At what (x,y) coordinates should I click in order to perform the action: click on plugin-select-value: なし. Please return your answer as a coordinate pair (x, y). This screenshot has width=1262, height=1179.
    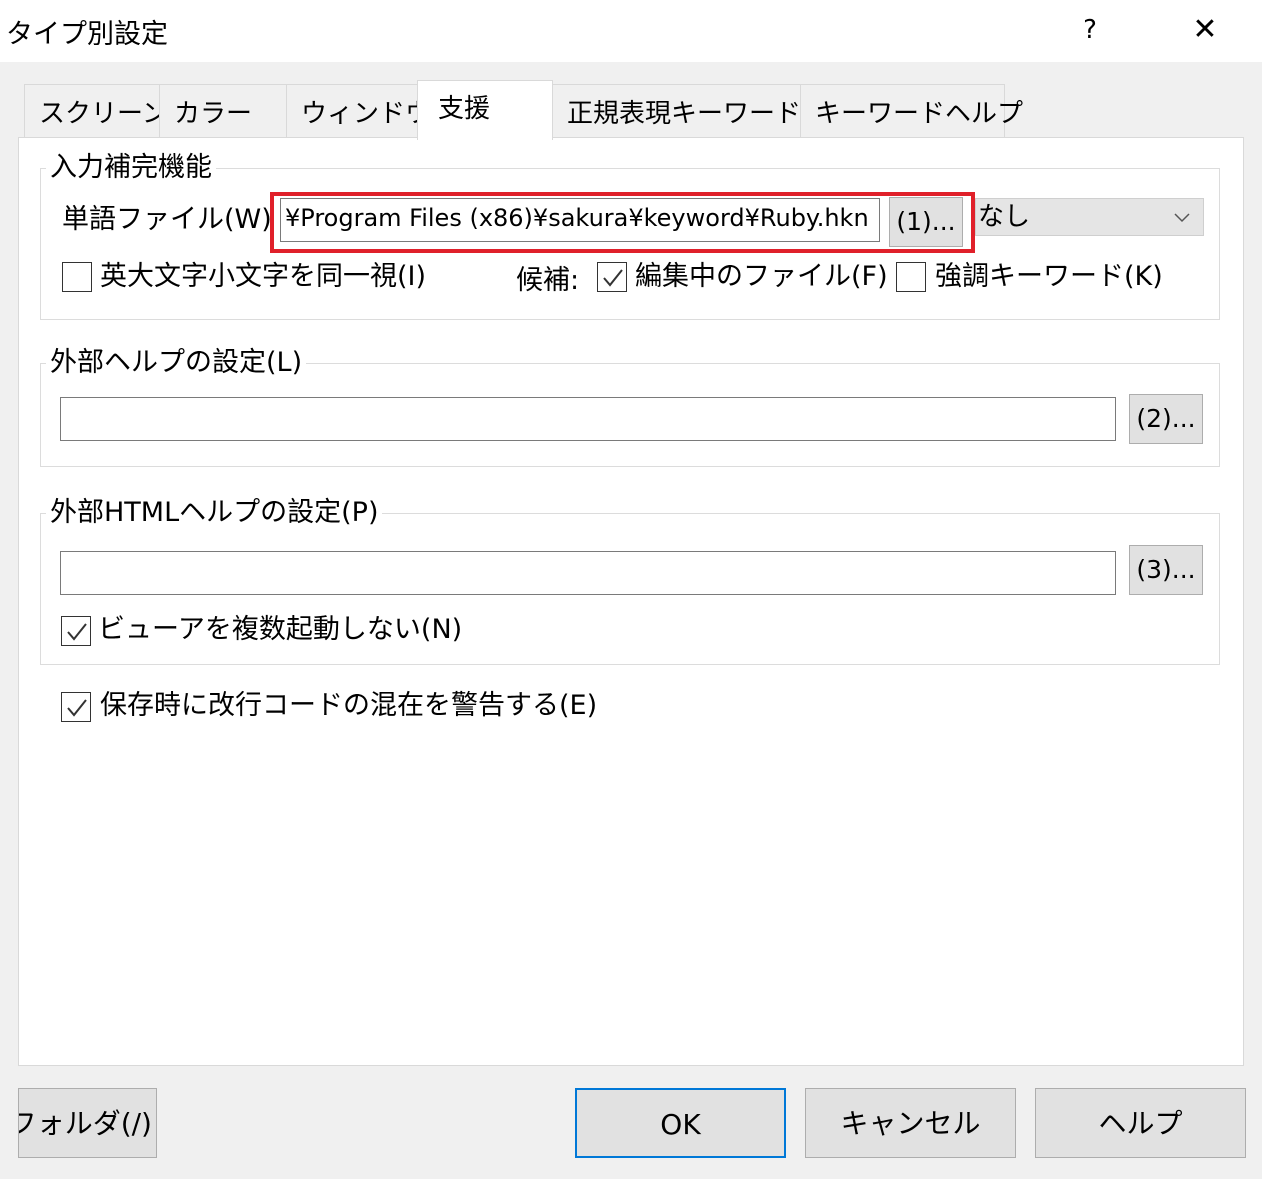
    Looking at the image, I should click on (1004, 217).